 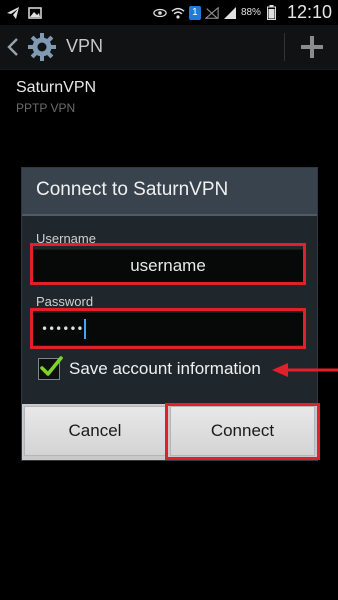 I want to click on password-value: ••••••, so click(x=62, y=329).